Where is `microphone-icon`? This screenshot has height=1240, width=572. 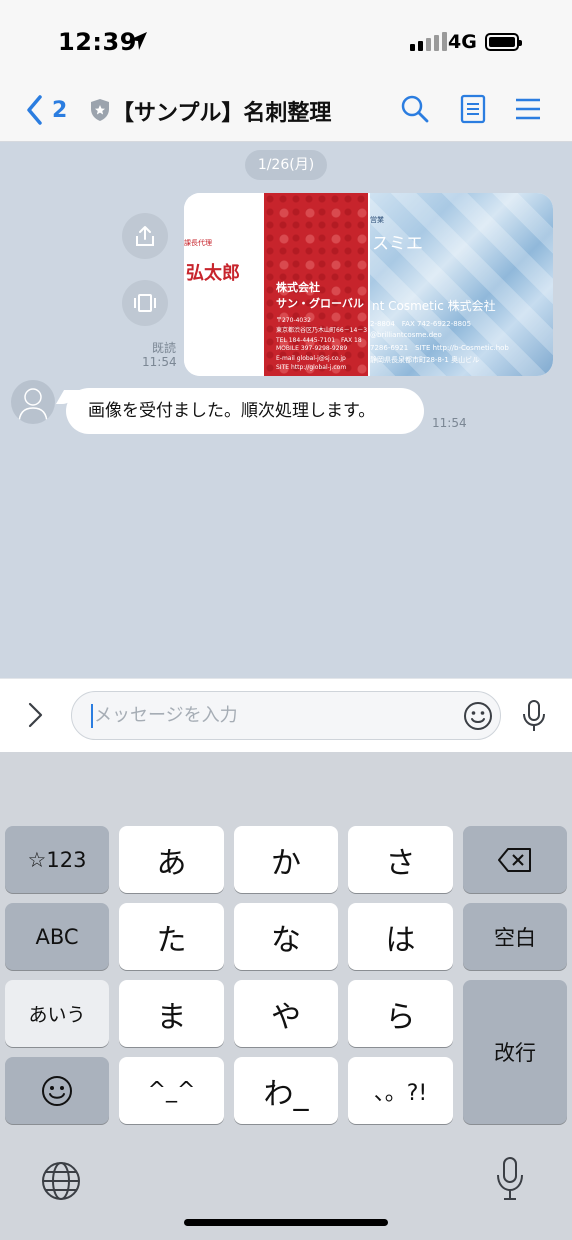 microphone-icon is located at coordinates (534, 716).